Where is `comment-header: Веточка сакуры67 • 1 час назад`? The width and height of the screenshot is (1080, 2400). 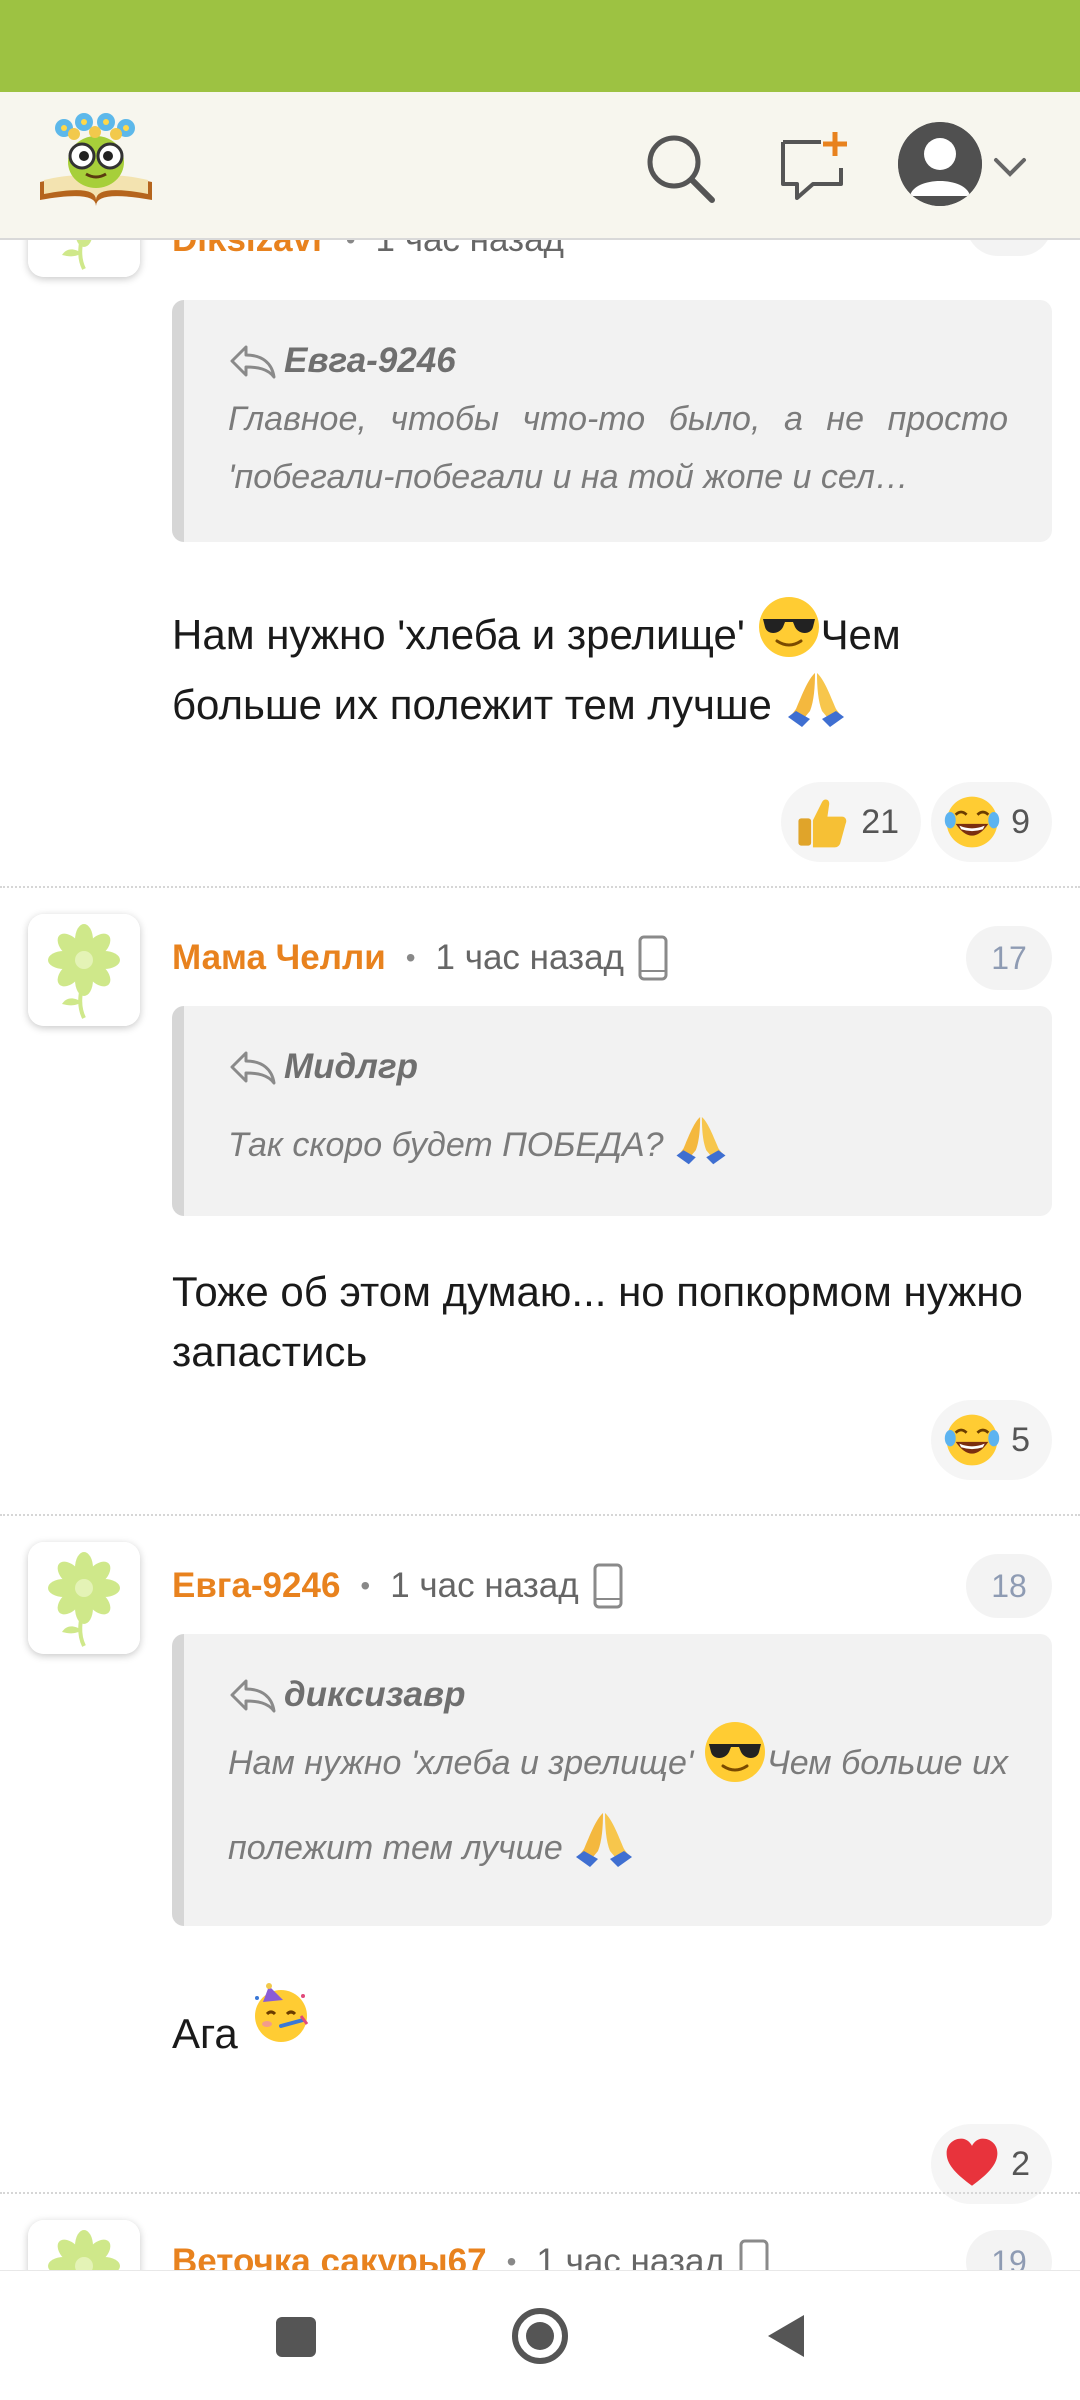
comment-header: Веточка сакуры67 • 1 час назад is located at coordinates (470, 2251).